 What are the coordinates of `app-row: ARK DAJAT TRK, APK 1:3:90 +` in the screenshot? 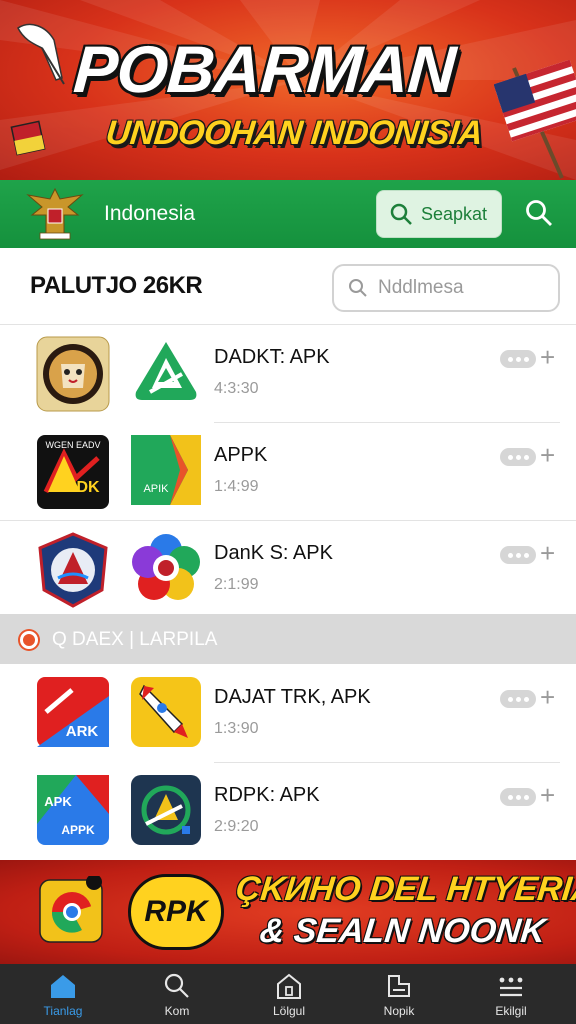 It's located at (288, 724).